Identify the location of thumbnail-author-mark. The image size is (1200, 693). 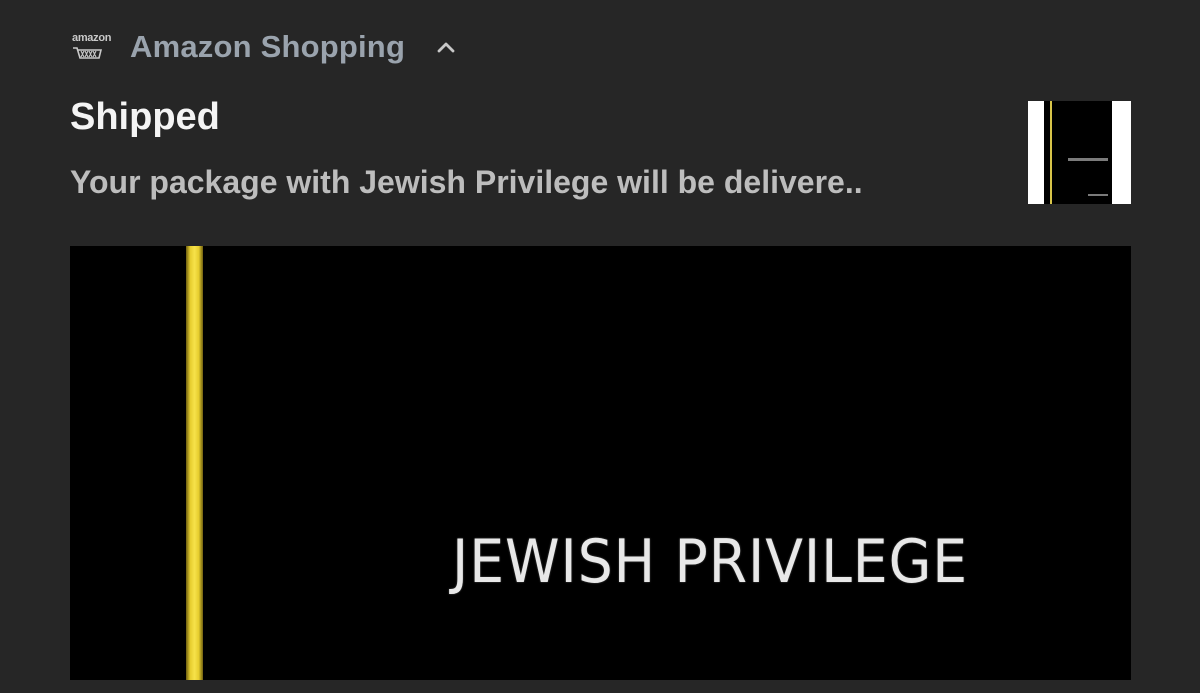
(1098, 195).